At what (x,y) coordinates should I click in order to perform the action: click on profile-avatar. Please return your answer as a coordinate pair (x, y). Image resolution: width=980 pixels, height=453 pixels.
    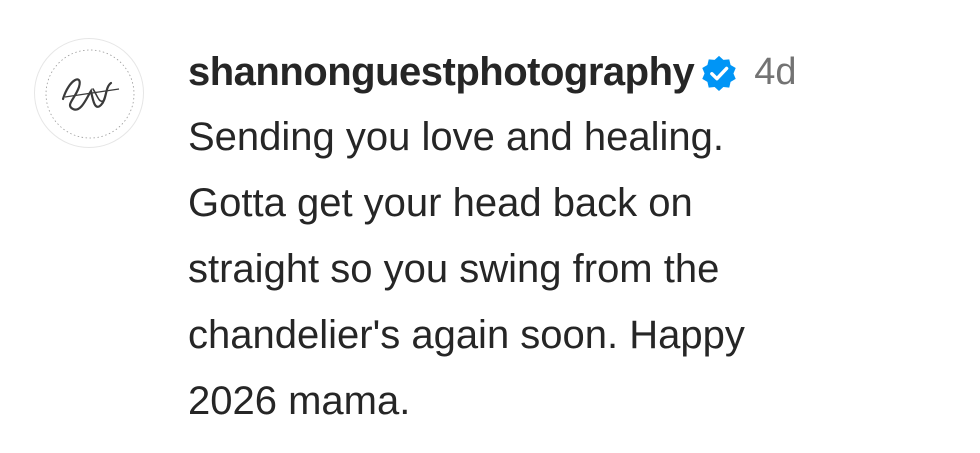
    Looking at the image, I should click on (89, 93).